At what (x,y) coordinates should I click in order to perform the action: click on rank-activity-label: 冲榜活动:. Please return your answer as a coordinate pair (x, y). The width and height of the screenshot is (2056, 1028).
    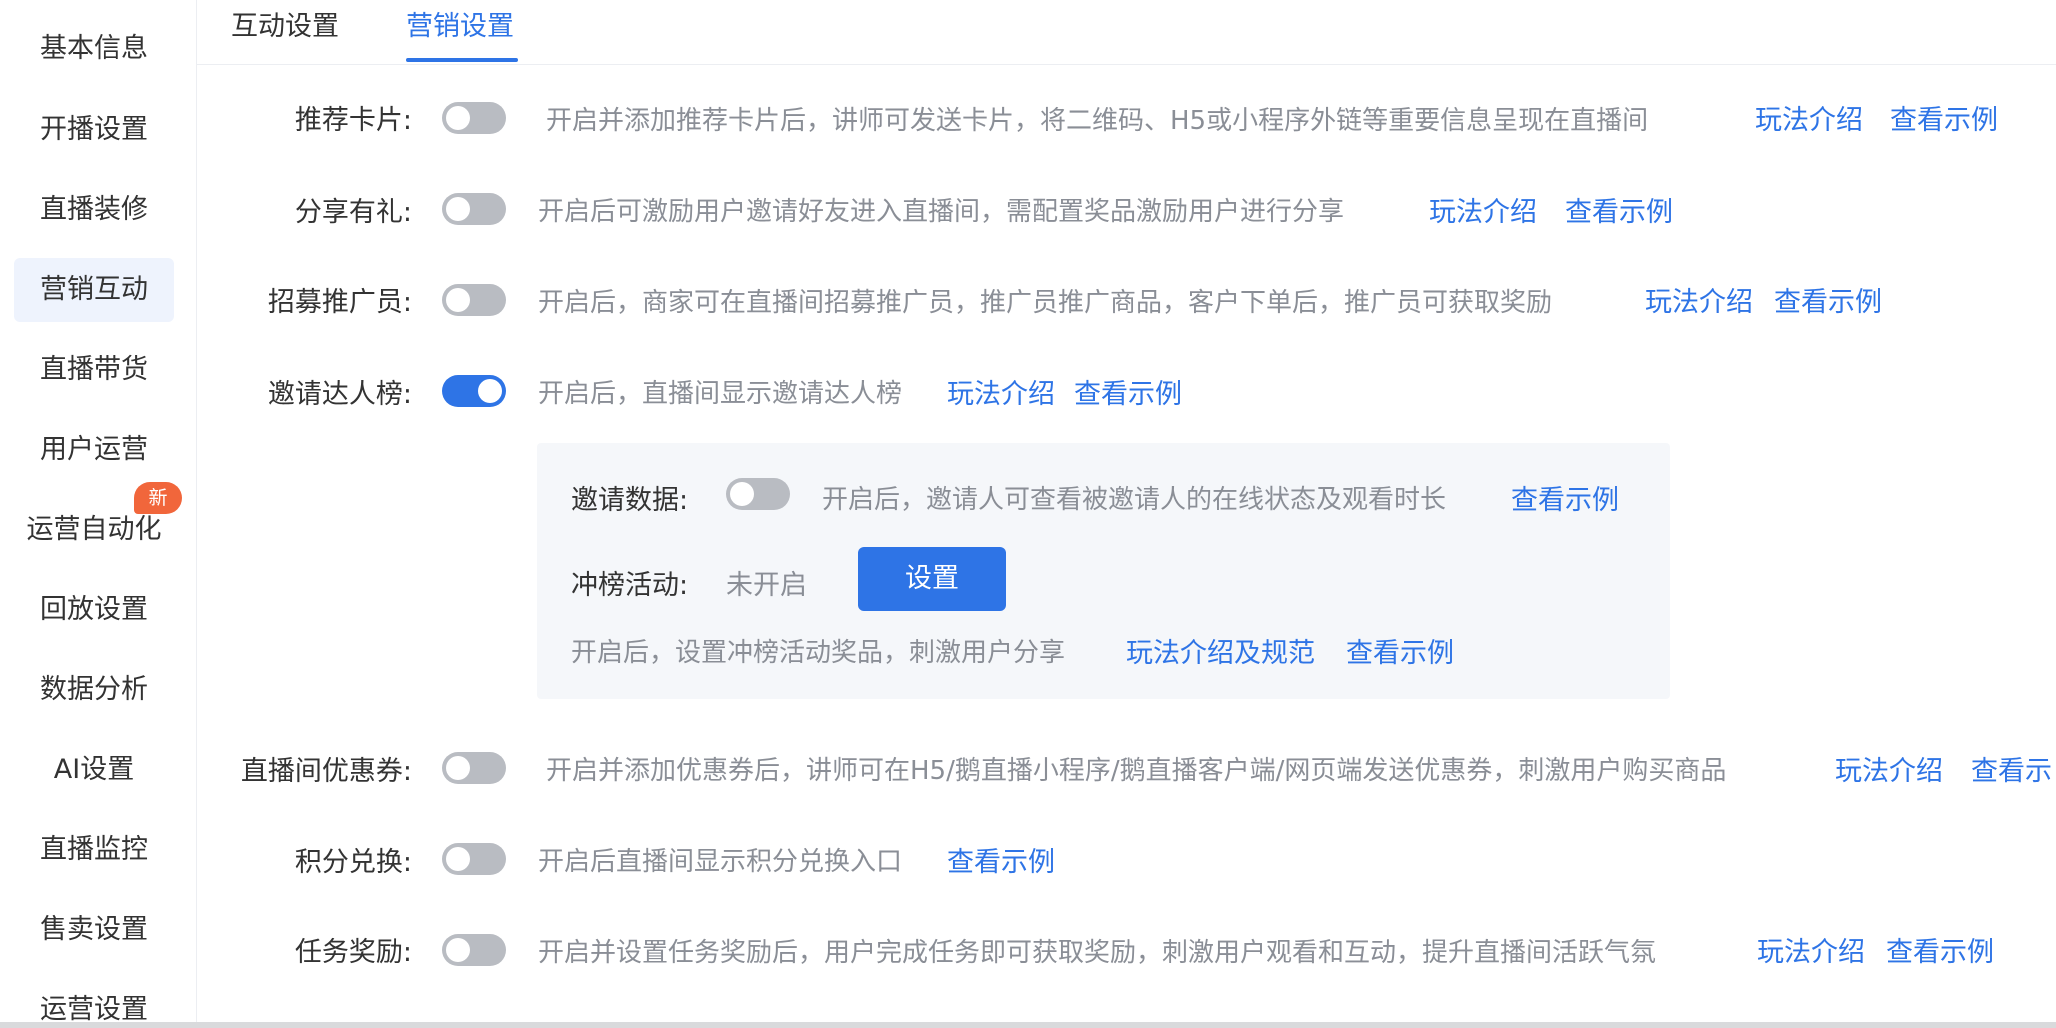
    Looking at the image, I should click on (630, 585).